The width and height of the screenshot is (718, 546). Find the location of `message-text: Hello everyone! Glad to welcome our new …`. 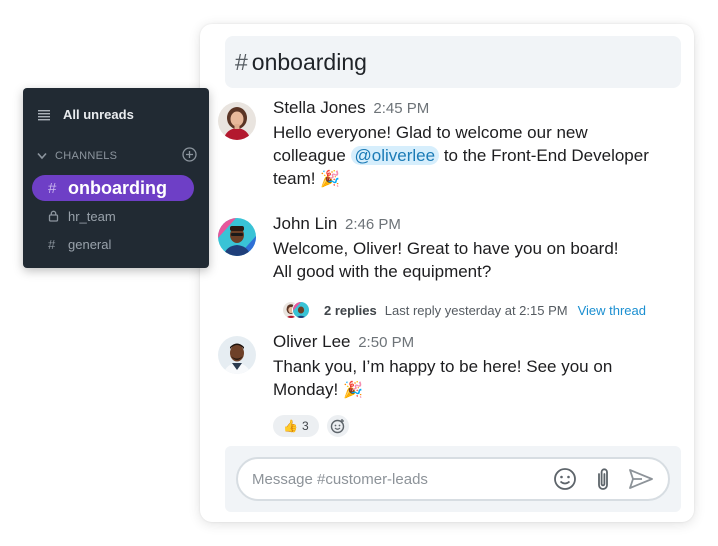

message-text: Hello everyone! Glad to welcome our new … is located at coordinates (478, 155).